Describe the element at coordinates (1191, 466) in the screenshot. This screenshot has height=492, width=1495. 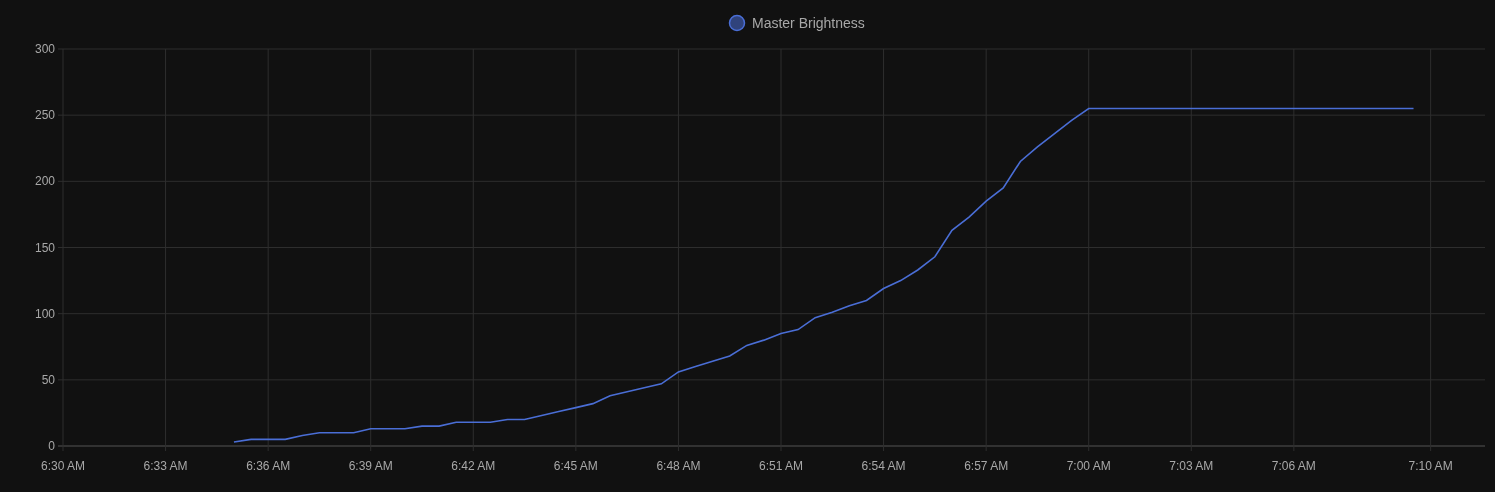
I see `axis-tick-label: 7:03 AM` at that location.